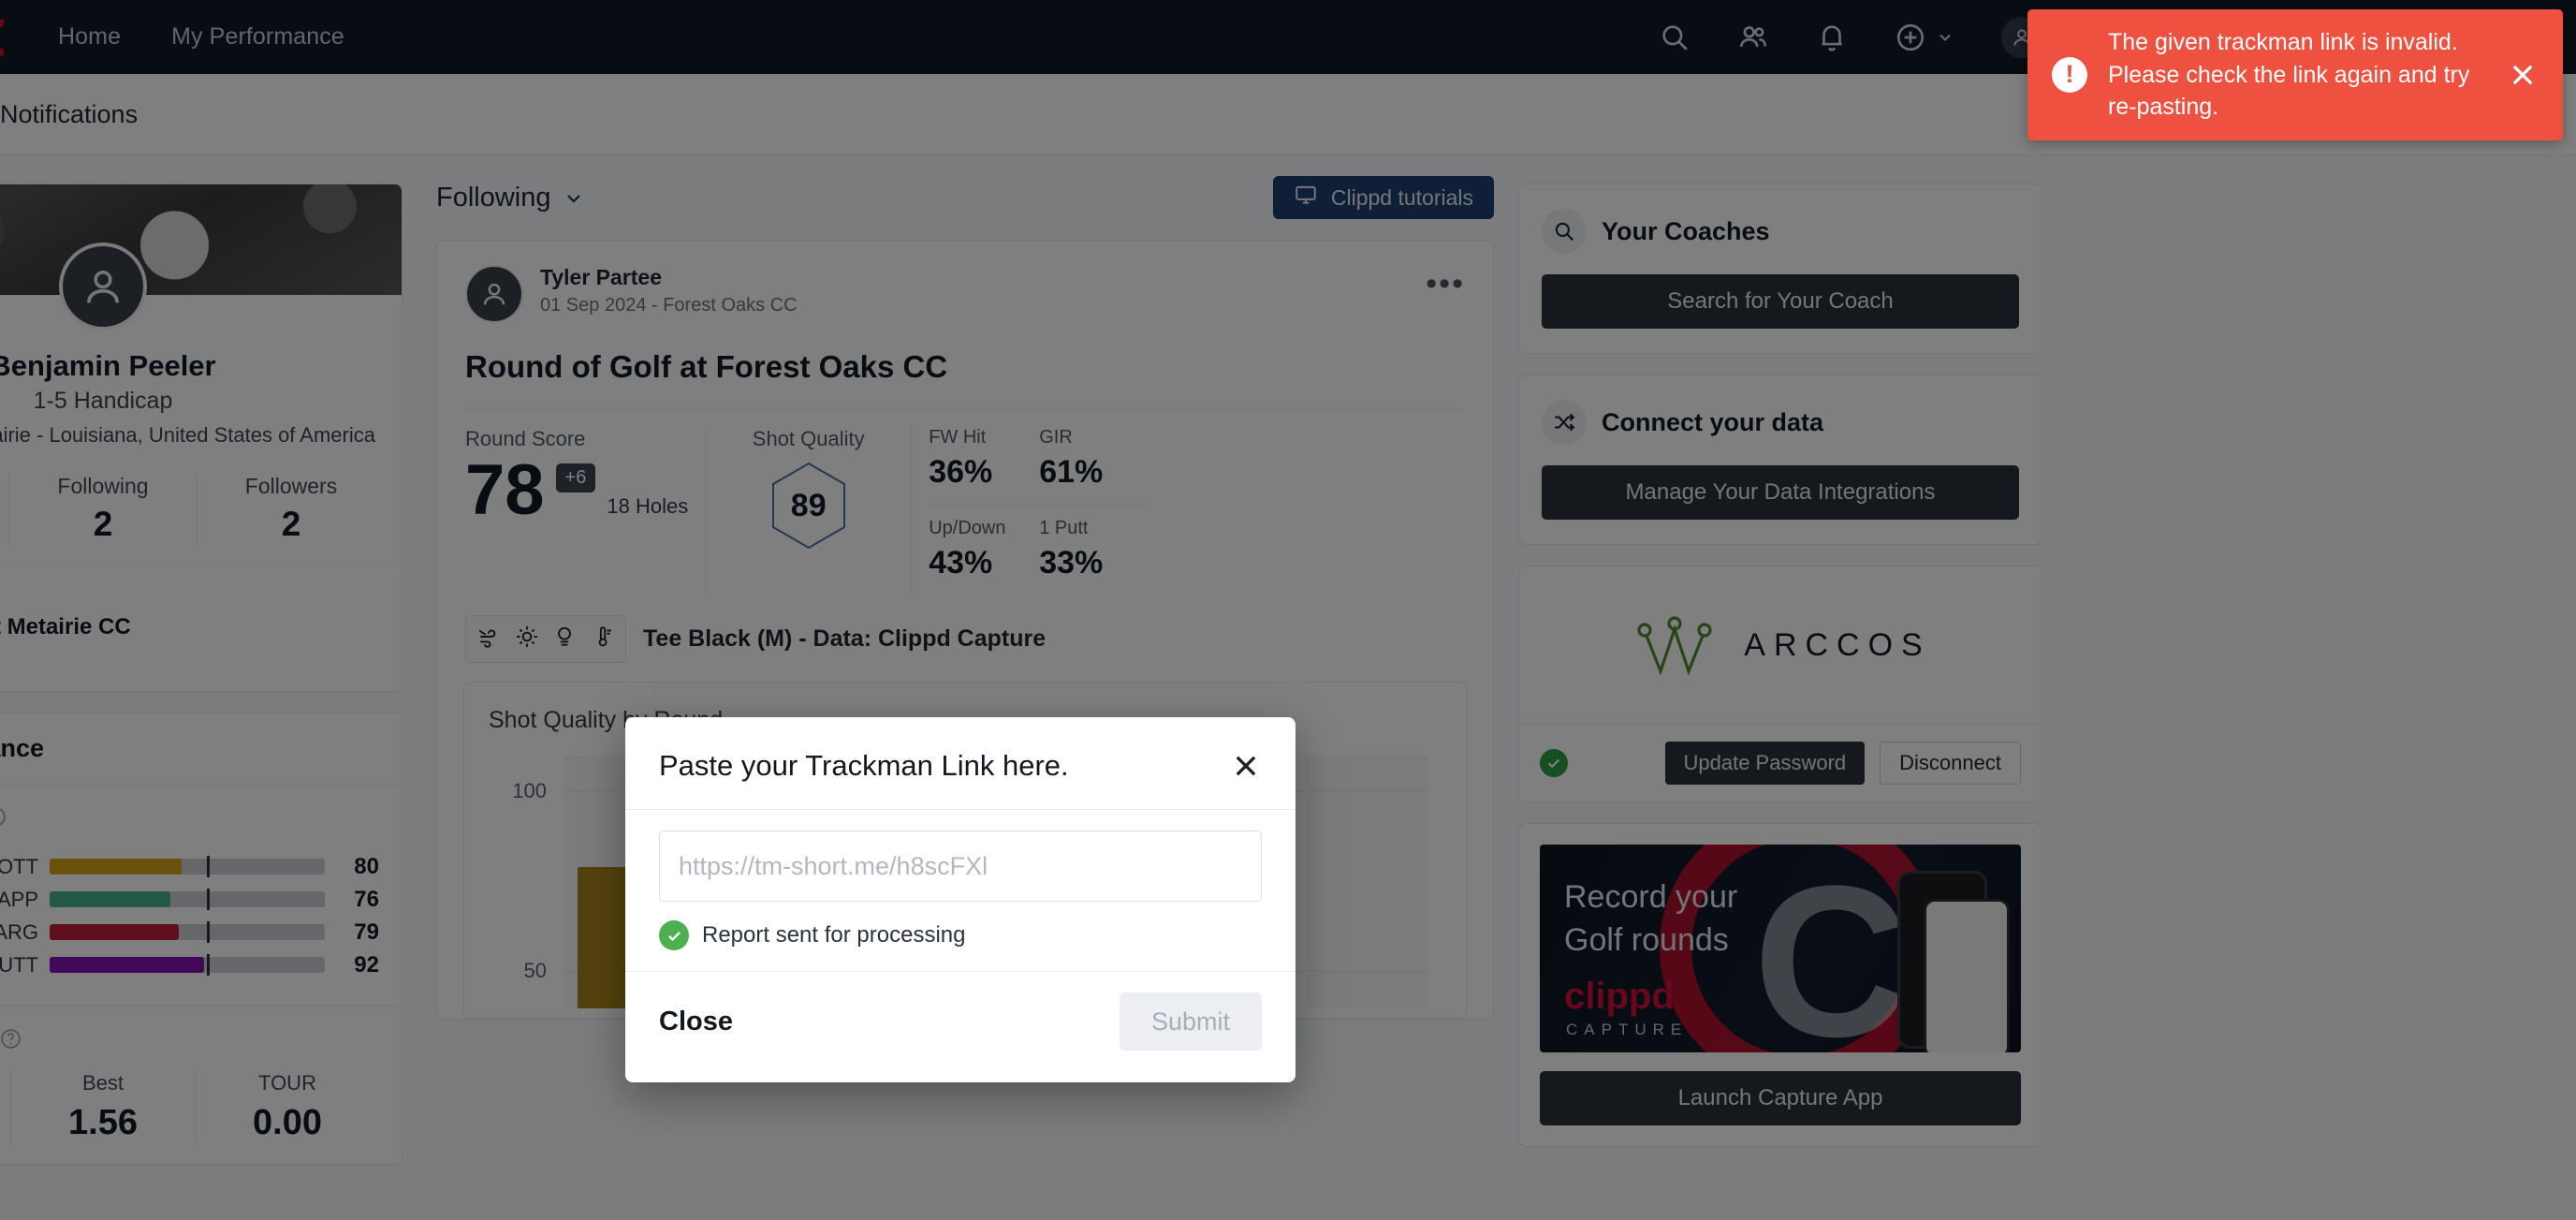  Describe the element at coordinates (834, 935) in the screenshot. I see `modal-status-text: Report sent for processing` at that location.